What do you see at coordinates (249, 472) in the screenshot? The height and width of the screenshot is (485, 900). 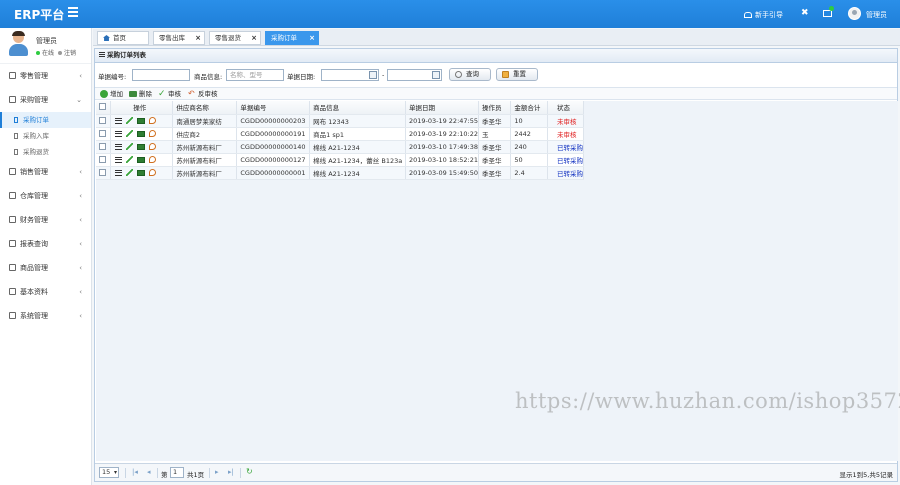 I see `refresh-icon: ↻` at bounding box center [249, 472].